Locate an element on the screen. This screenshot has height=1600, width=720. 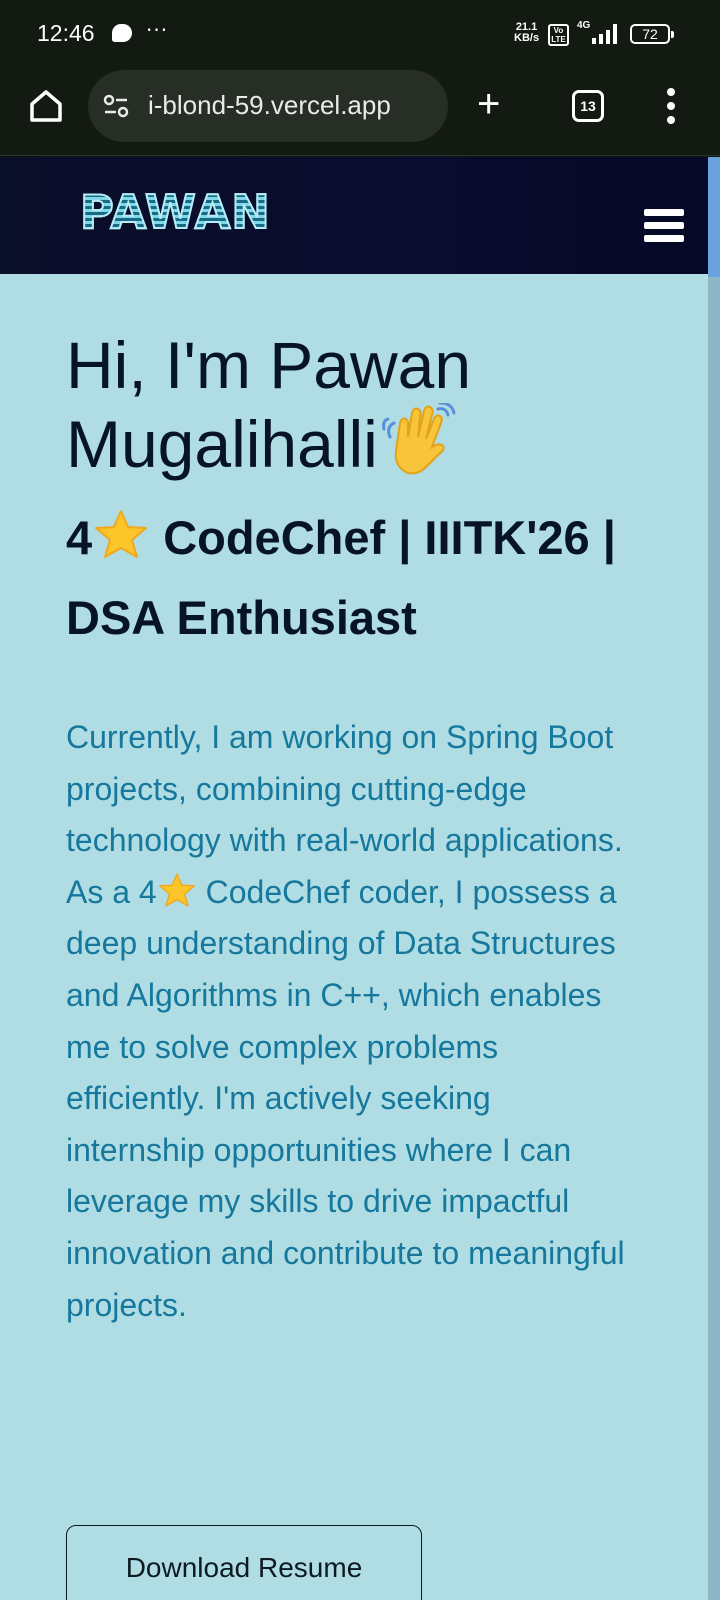
volte-icon: Vo LTE is located at coordinates (558, 35).